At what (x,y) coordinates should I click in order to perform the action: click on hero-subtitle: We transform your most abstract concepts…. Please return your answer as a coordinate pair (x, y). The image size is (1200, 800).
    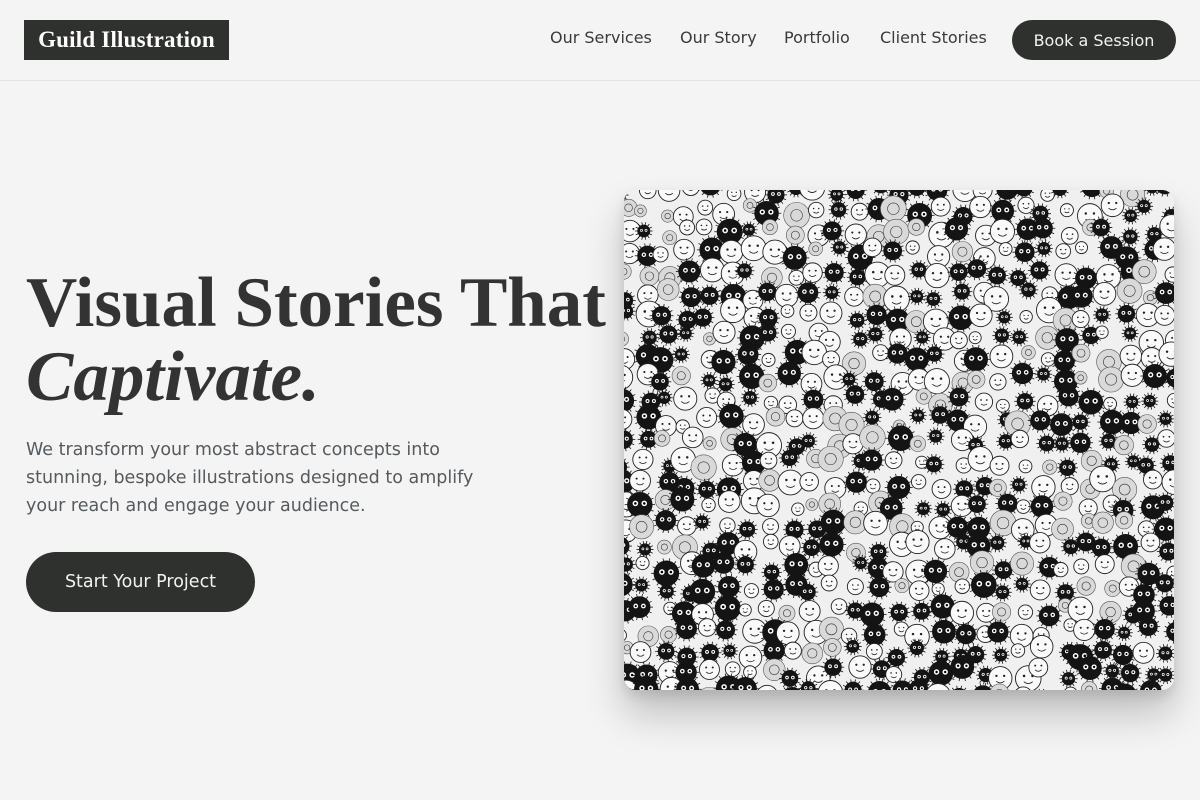
    Looking at the image, I should click on (250, 478).